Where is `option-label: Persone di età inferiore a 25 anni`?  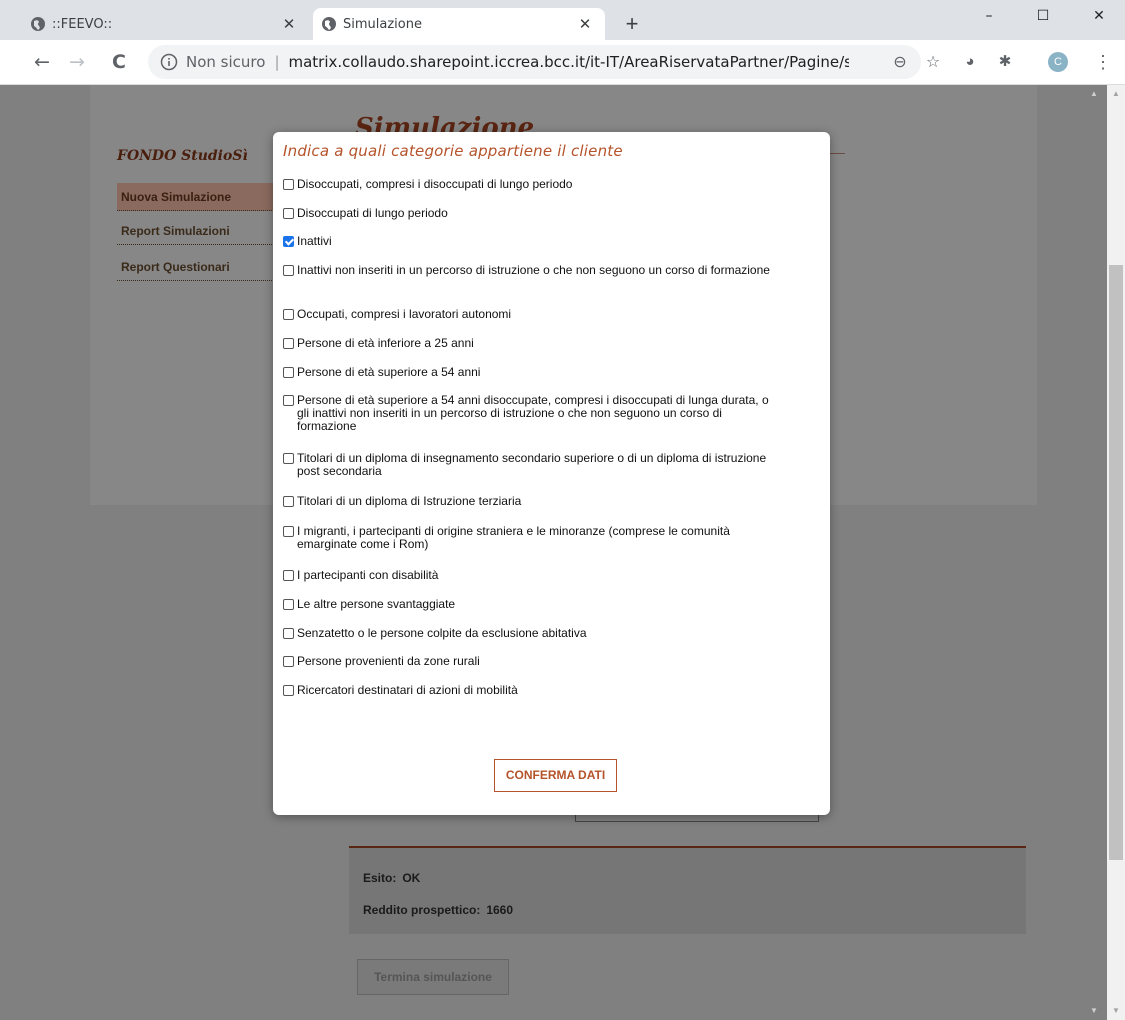
option-label: Persone di età inferiore a 25 anni is located at coordinates (385, 343).